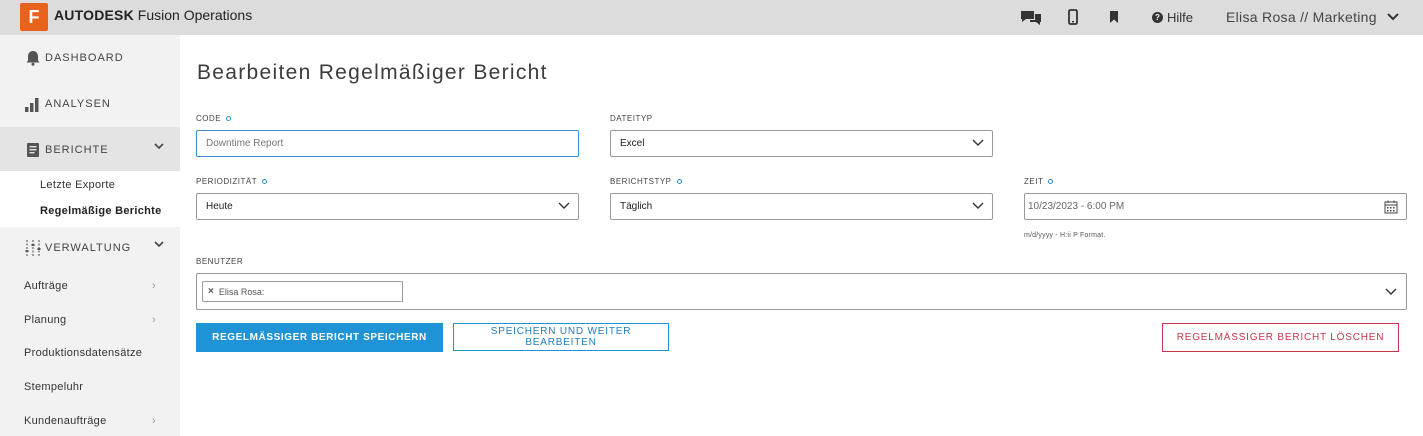  Describe the element at coordinates (1391, 207) in the screenshot. I see `calendar-icon` at that location.